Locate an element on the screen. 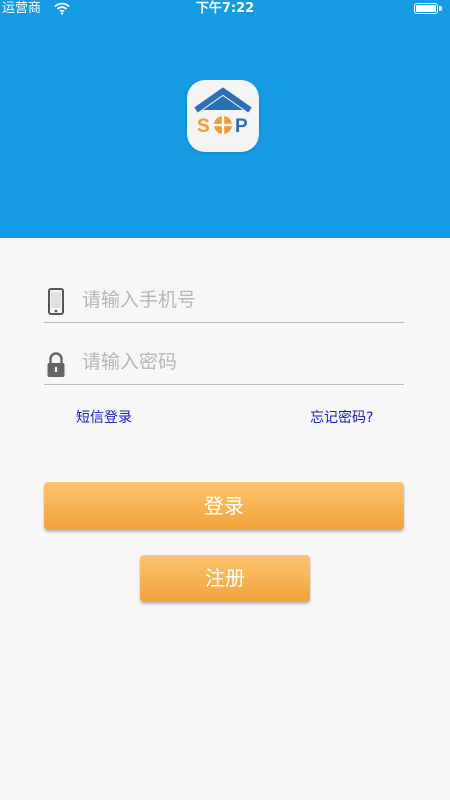  logo-letter-p: P is located at coordinates (241, 126).